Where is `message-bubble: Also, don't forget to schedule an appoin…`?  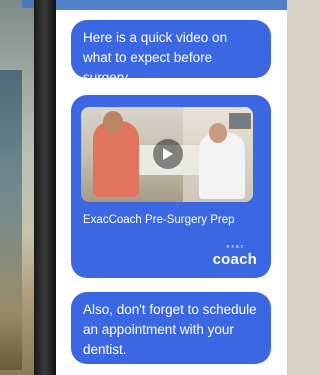
message-bubble: Also, don't forget to schedule an appoin… is located at coordinates (171, 328).